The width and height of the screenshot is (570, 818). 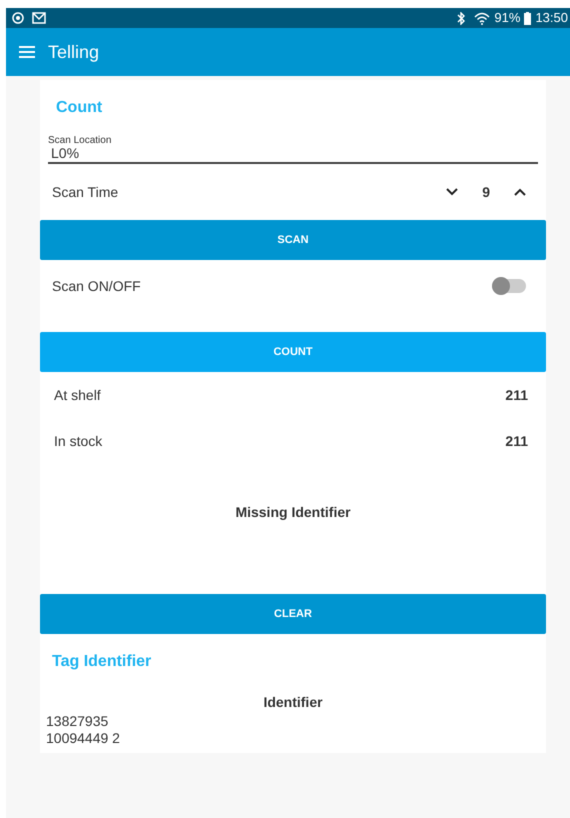 What do you see at coordinates (293, 702) in the screenshot?
I see `column-header: Identifier` at bounding box center [293, 702].